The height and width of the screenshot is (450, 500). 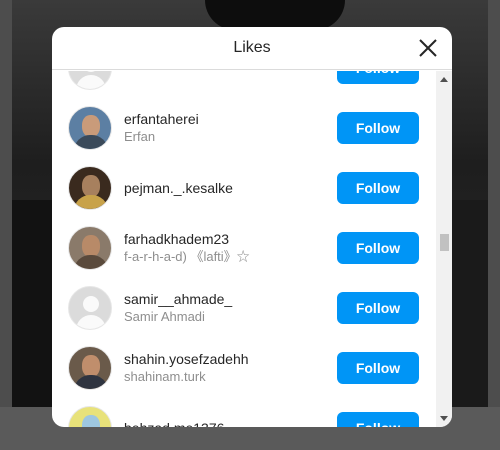 I want to click on username: behzad.me1376, so click(x=174, y=423).